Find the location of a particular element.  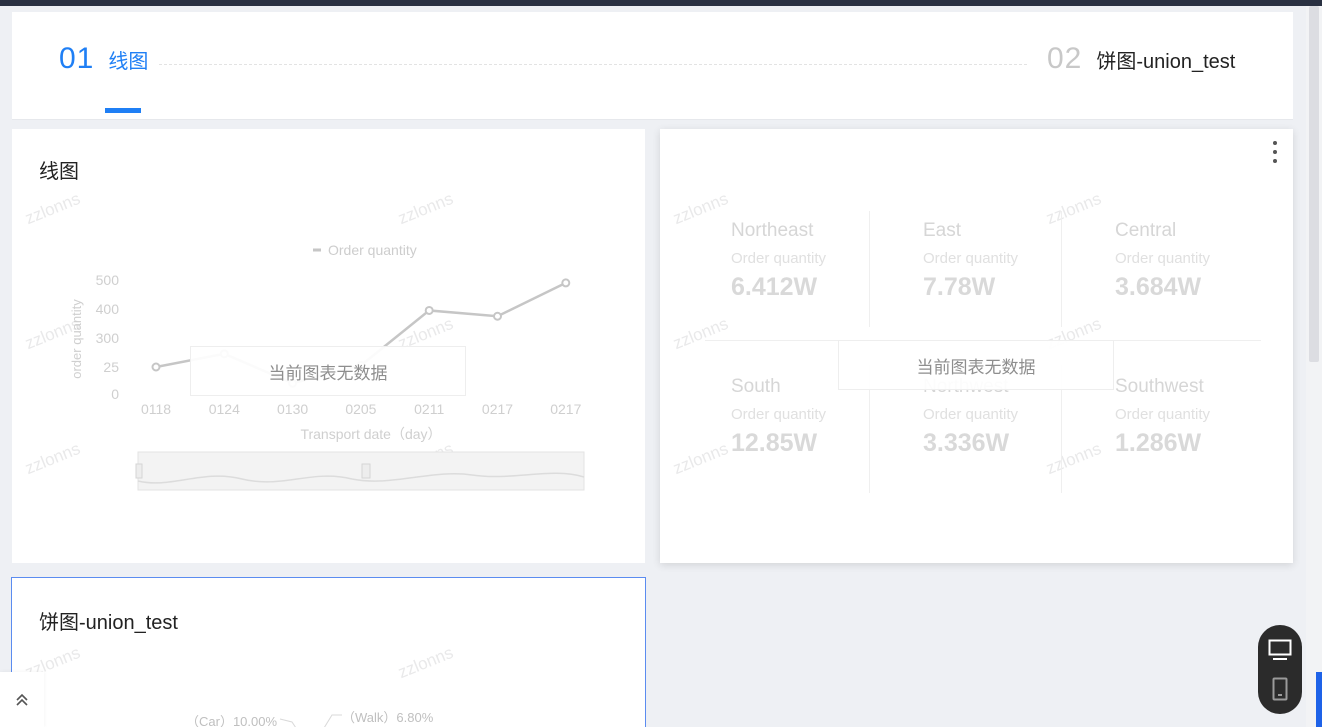

stat-region: Central is located at coordinates (1146, 230).